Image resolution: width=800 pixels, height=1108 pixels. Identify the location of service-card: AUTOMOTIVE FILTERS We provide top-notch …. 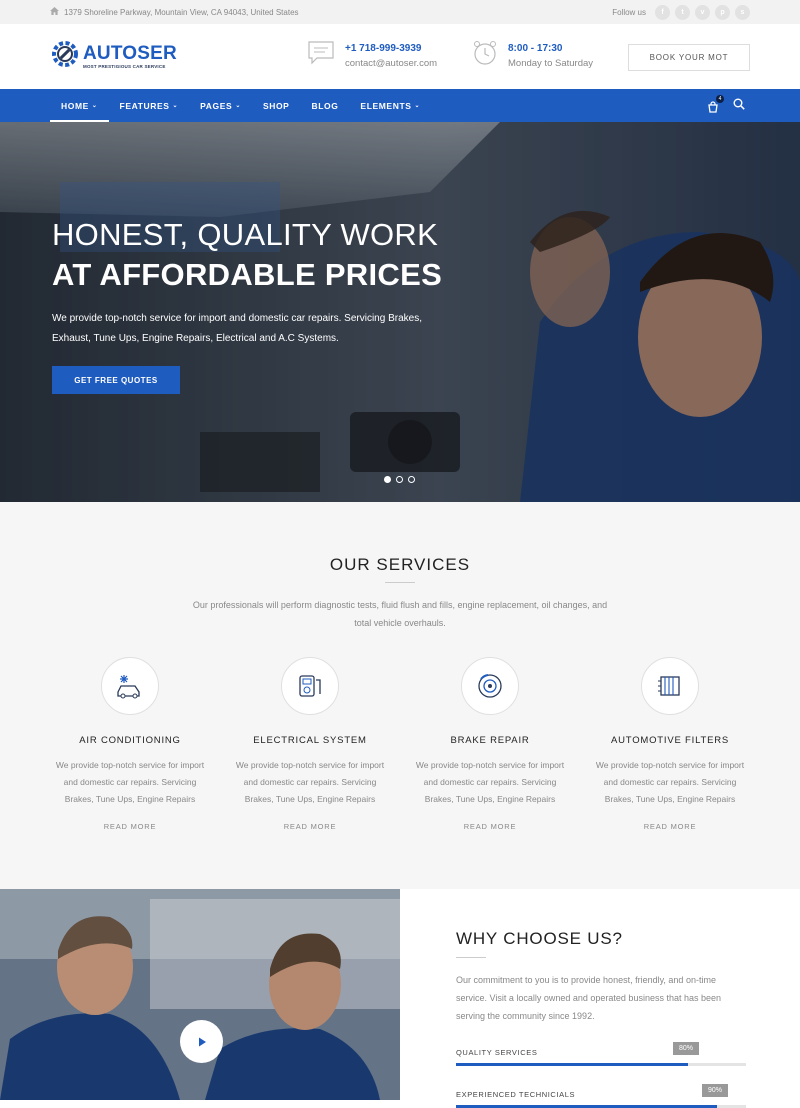
(670, 744).